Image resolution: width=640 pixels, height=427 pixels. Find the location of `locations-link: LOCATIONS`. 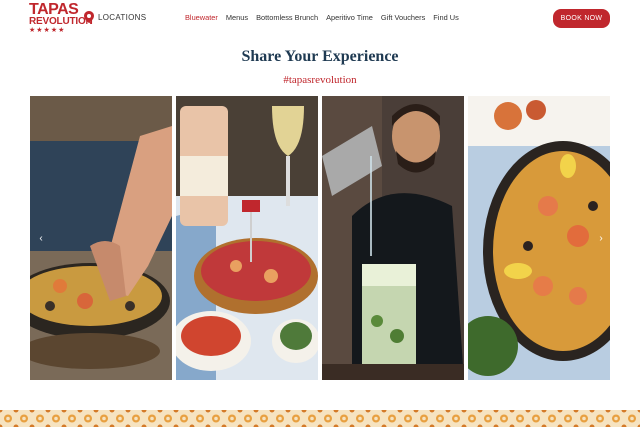

locations-link: LOCATIONS is located at coordinates (115, 17).